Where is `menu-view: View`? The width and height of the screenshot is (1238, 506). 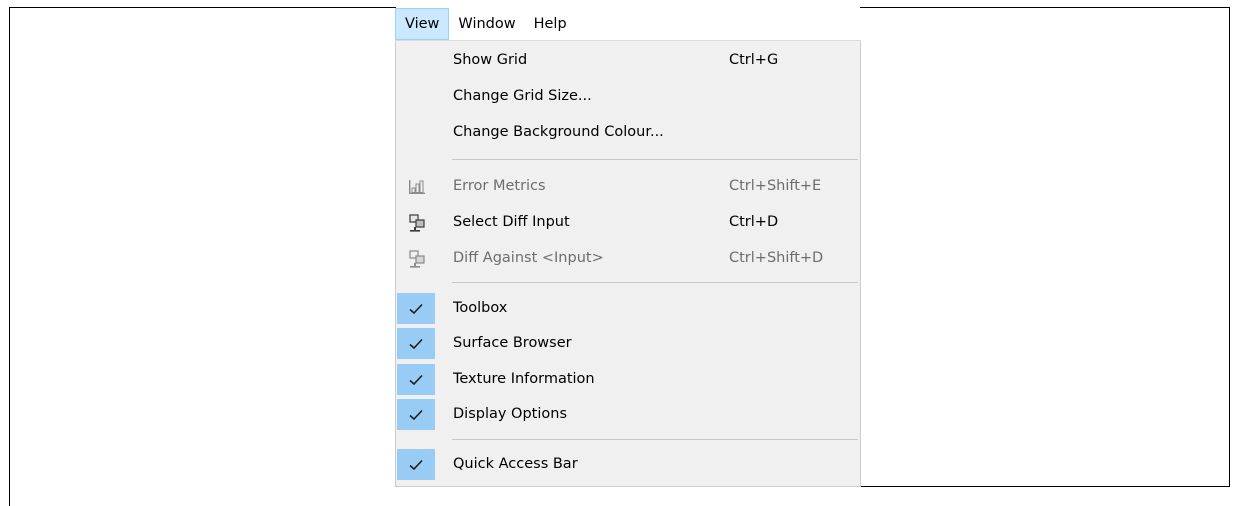
menu-view: View is located at coordinates (422, 24).